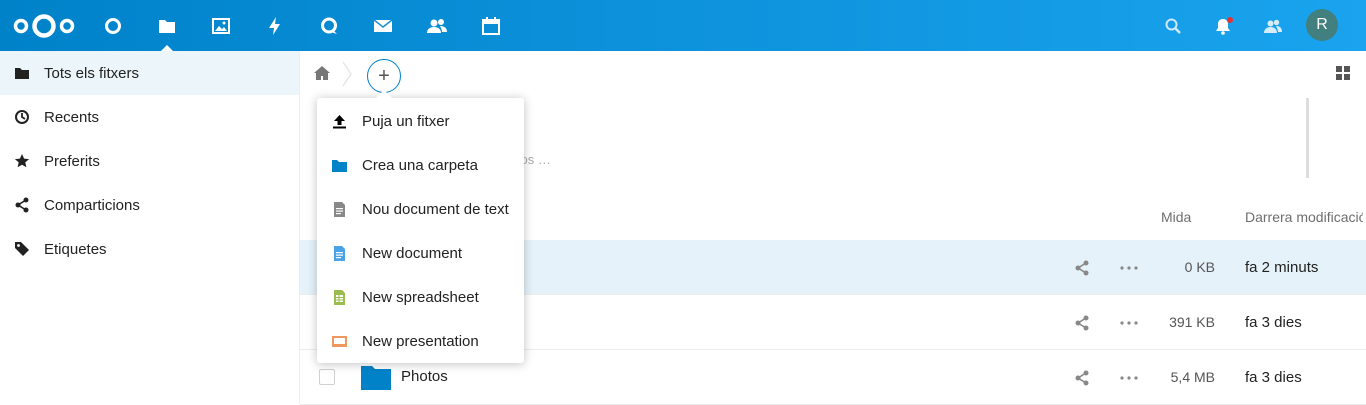 The image size is (1366, 405). Describe the element at coordinates (113, 25) in the screenshot. I see `dashboard-app-icon` at that location.